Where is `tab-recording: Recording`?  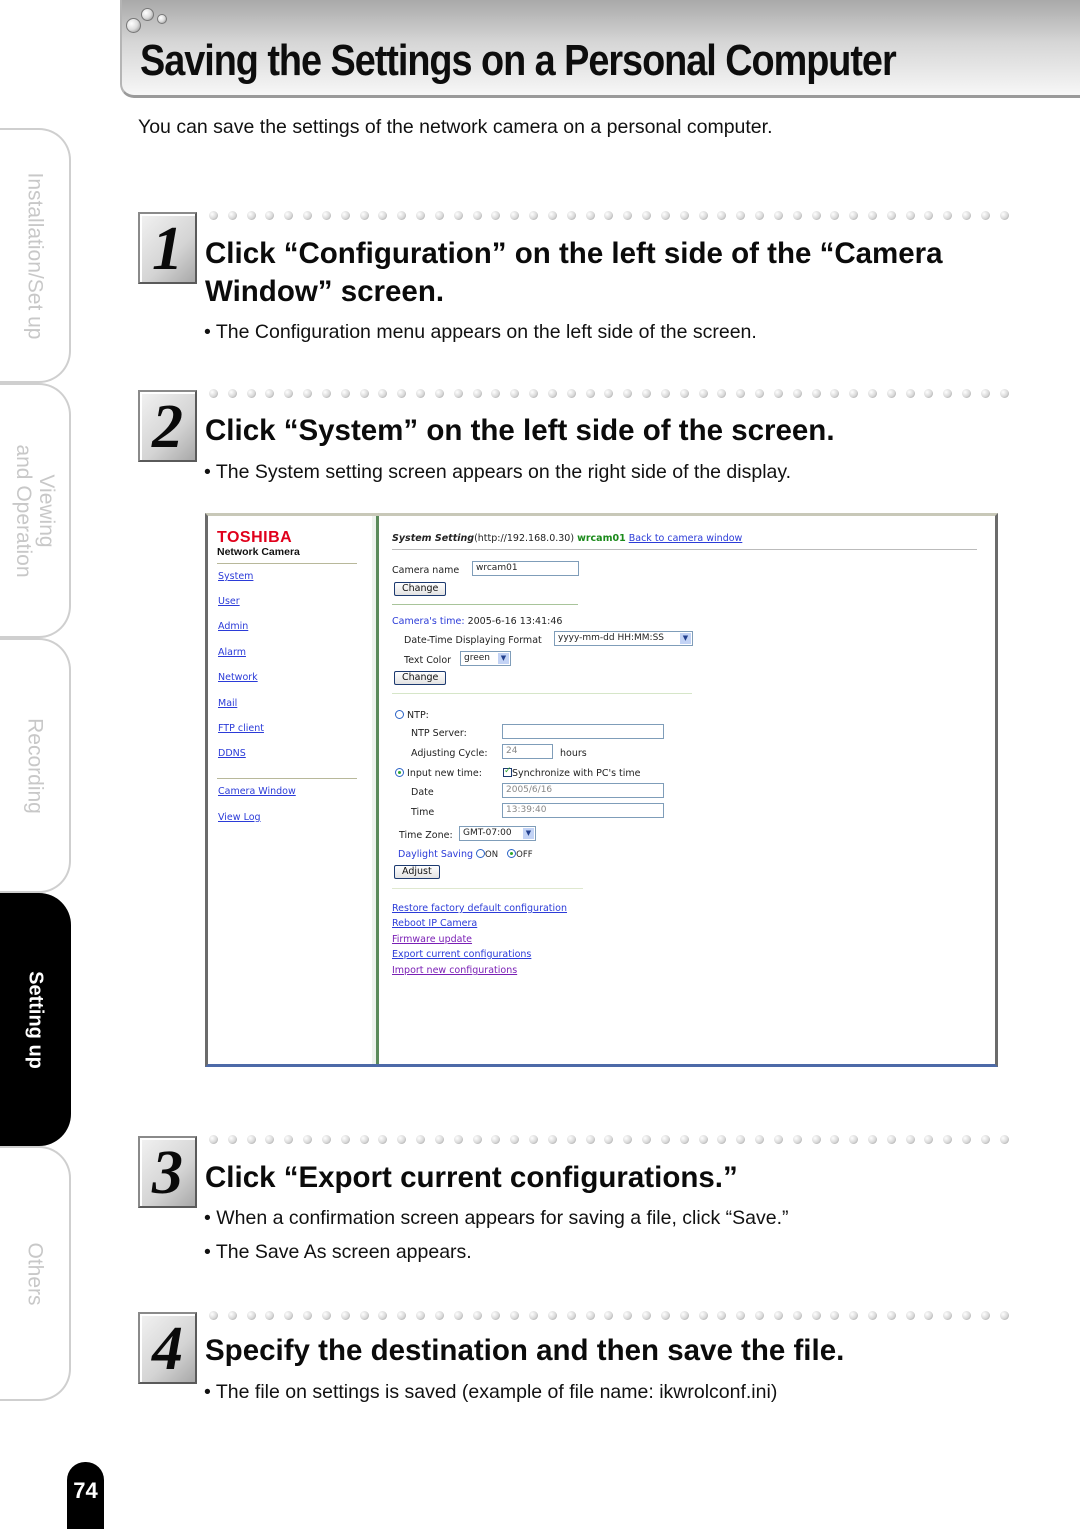 tab-recording: Recording is located at coordinates (35, 765).